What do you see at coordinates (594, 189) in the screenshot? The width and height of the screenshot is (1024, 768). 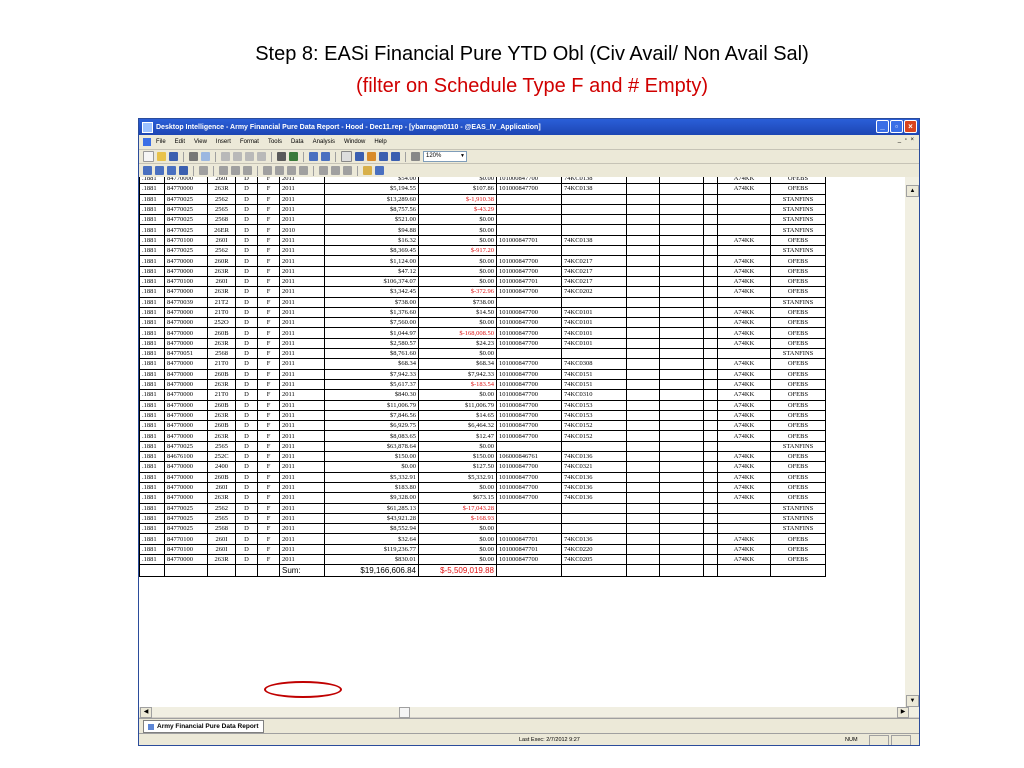 I see `job-order-cell: 74KC0138` at bounding box center [594, 189].